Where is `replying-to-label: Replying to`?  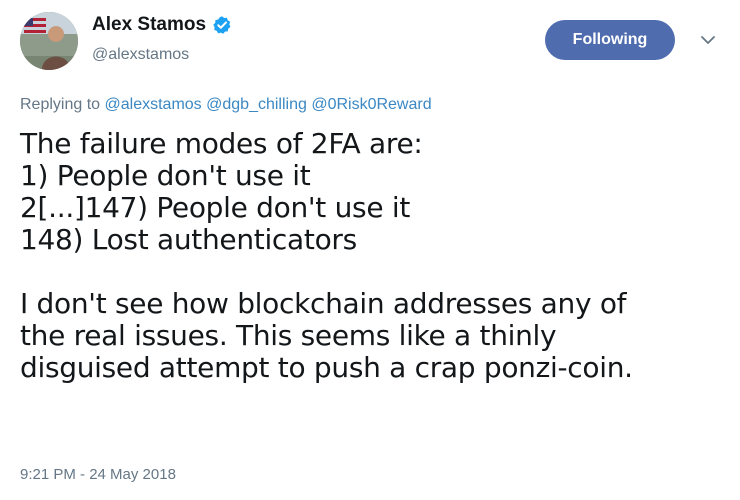 replying-to-label: Replying to is located at coordinates (60, 104).